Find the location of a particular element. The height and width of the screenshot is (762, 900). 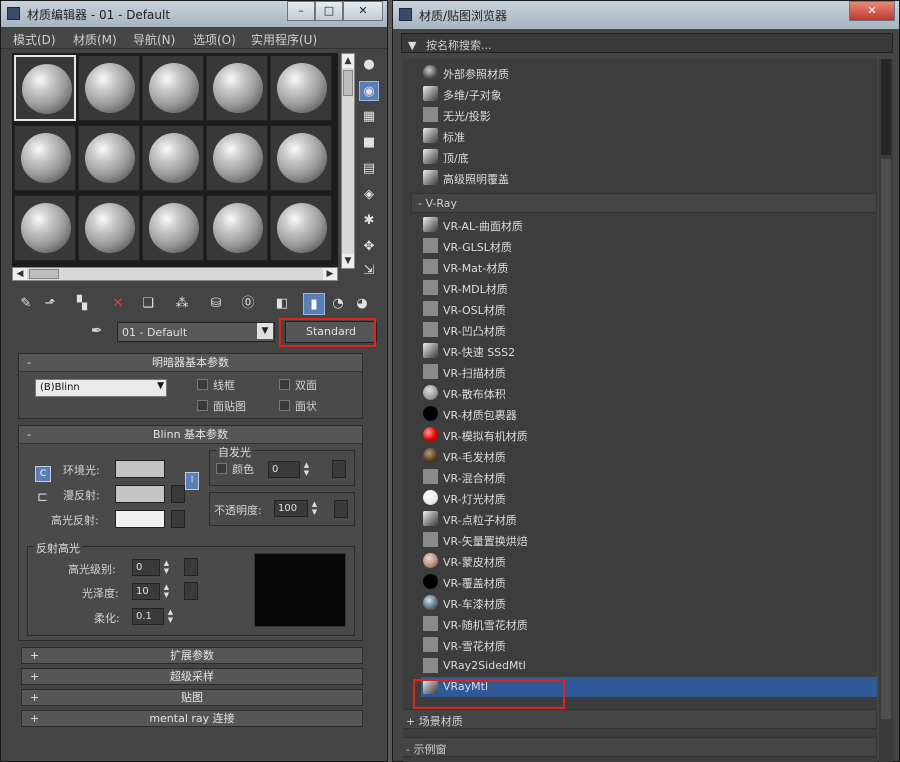

list-item: VR-Mat-材质 is located at coordinates (649, 267).